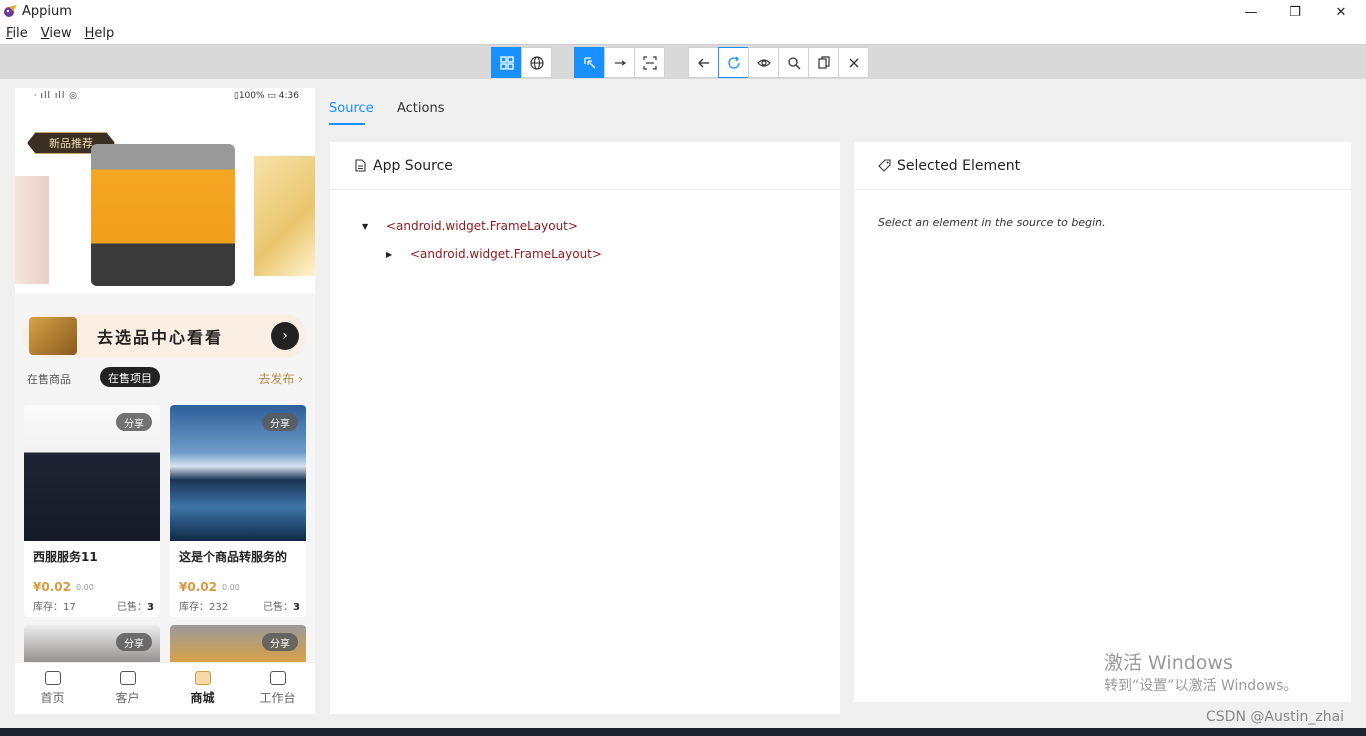  What do you see at coordinates (202, 698) in the screenshot?
I see `nav-mall-label: 商城` at bounding box center [202, 698].